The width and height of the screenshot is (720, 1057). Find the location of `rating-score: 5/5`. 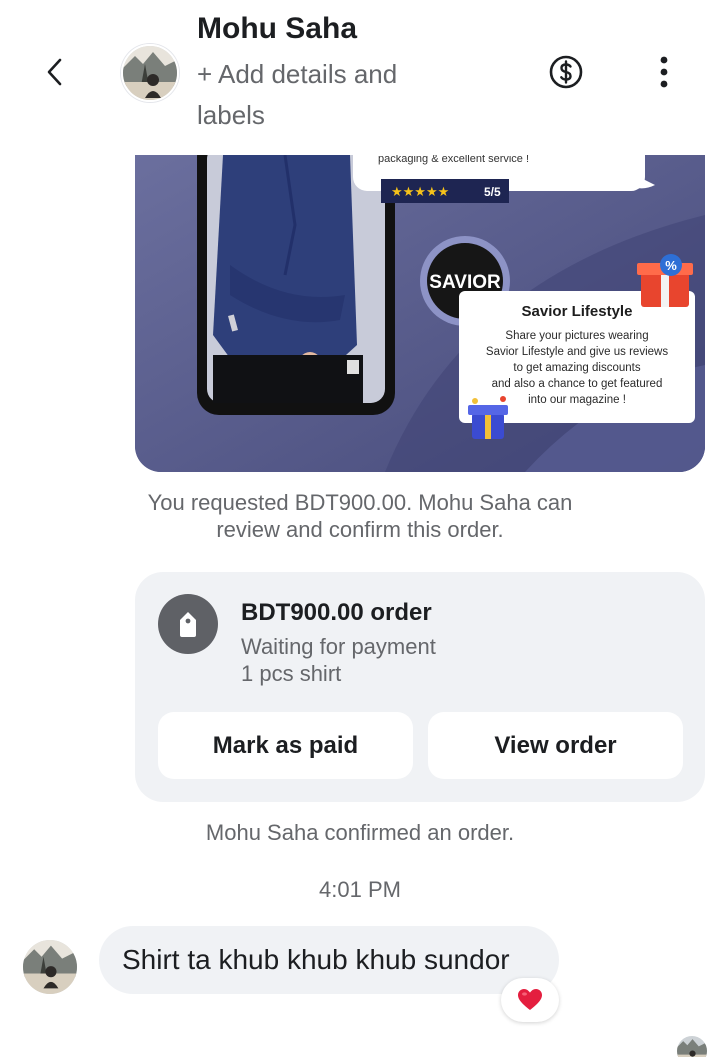

rating-score: 5/5 is located at coordinates (492, 192).